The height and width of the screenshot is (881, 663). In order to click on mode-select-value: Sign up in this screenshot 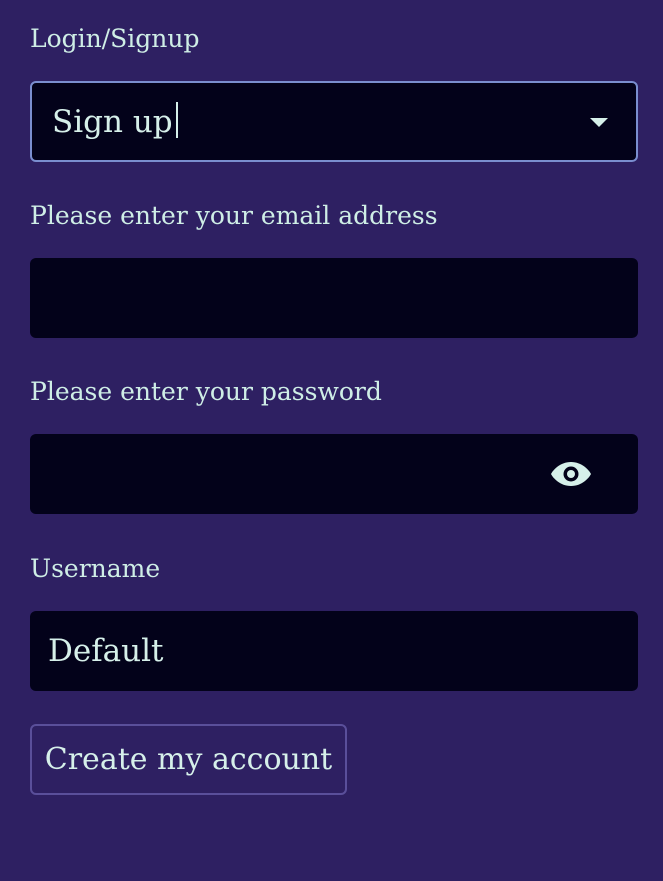, I will do `click(112, 121)`.